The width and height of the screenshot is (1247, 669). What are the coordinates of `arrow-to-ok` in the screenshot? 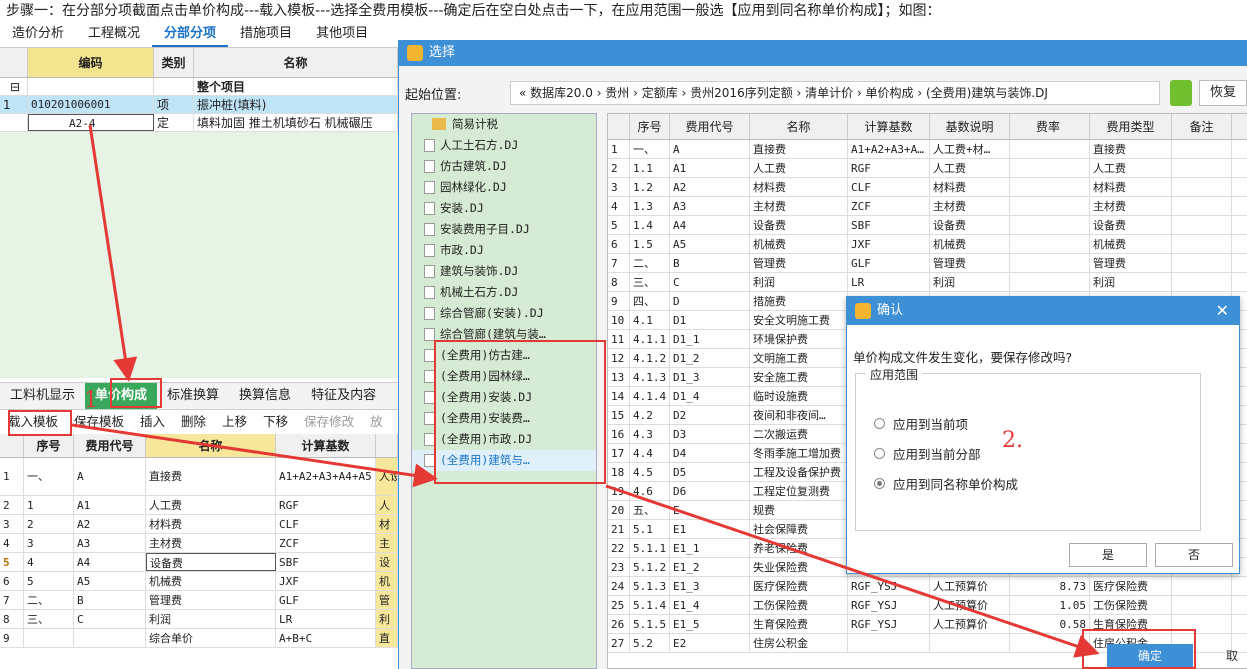 It's located at (852, 571).